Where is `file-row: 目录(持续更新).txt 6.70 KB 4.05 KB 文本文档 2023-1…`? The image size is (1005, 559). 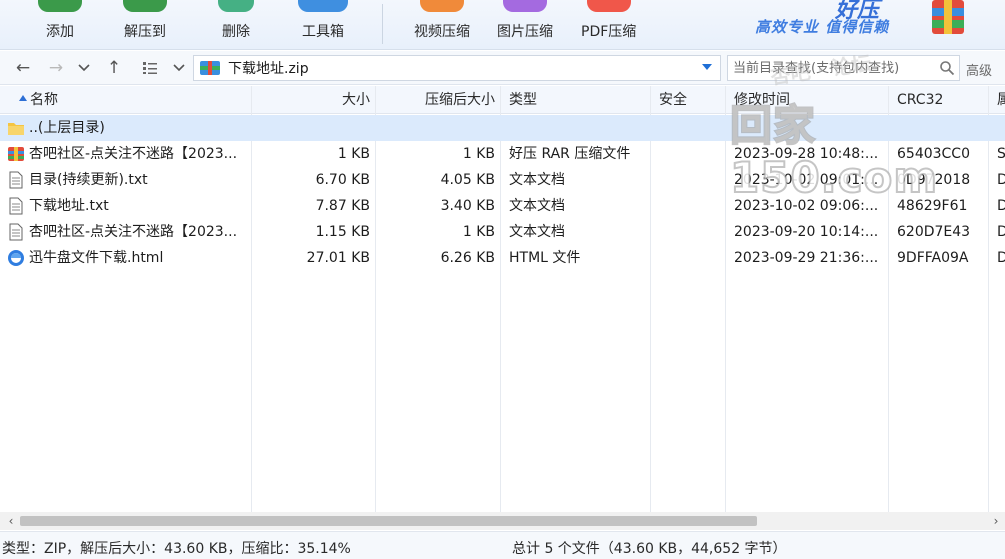 file-row: 目录(持续更新).txt 6.70 KB 4.05 KB 文本文档 2023-1… is located at coordinates (502, 180).